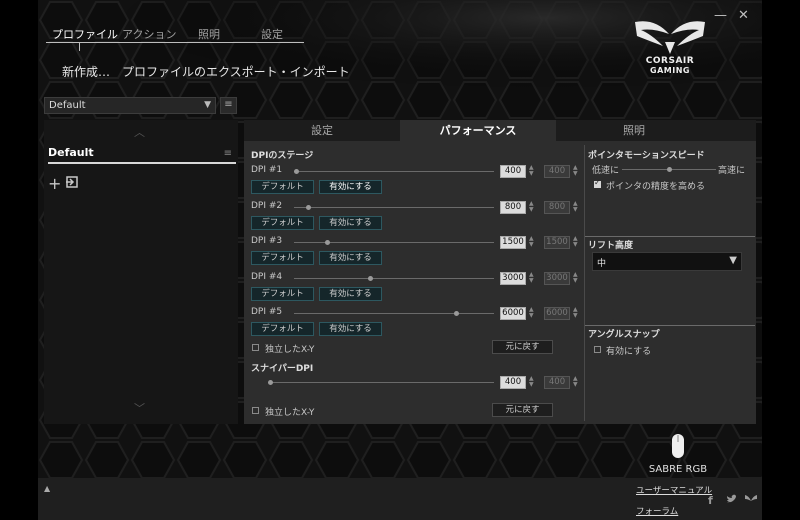 This screenshot has height=520, width=800. What do you see at coordinates (670, 61) in the screenshot?
I see `logo-text-corsair: CORSAIR` at bounding box center [670, 61].